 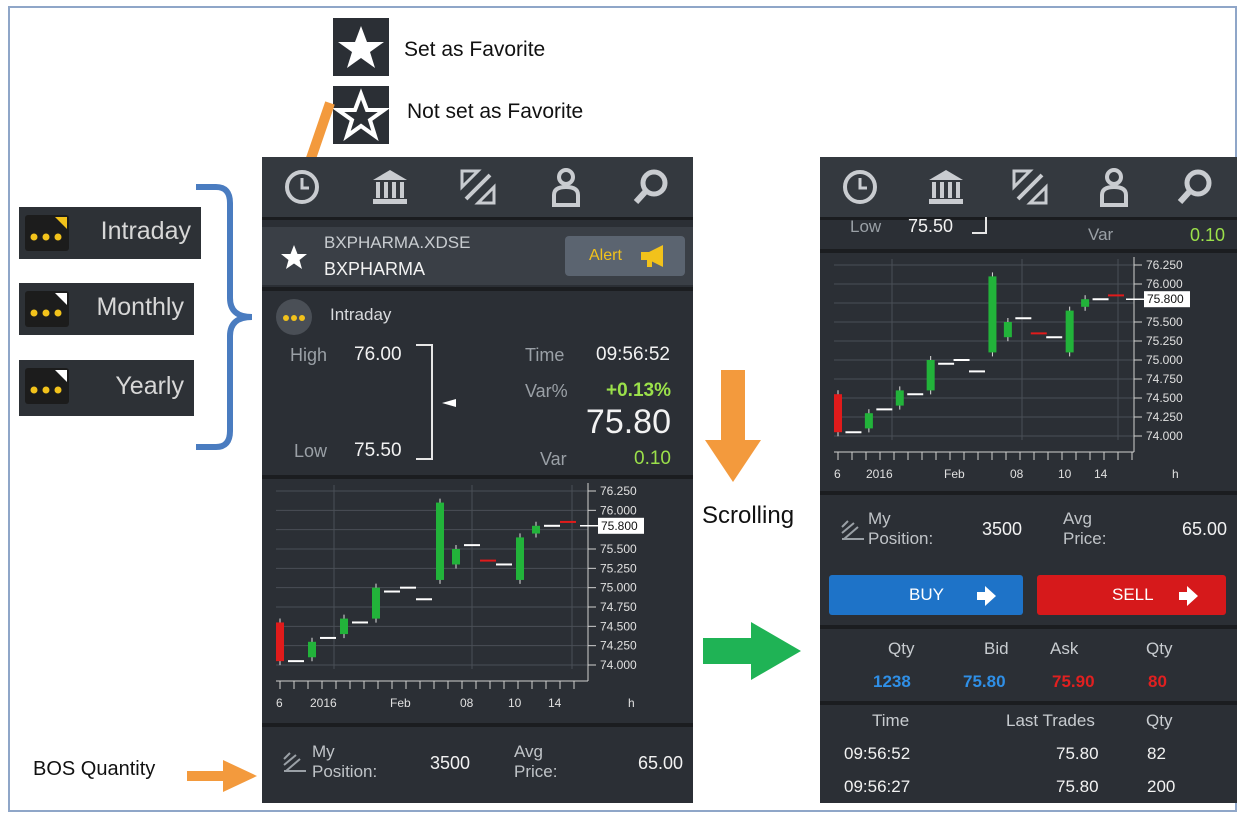 What do you see at coordinates (986, 596) in the screenshot?
I see `arrow-right-icon` at bounding box center [986, 596].